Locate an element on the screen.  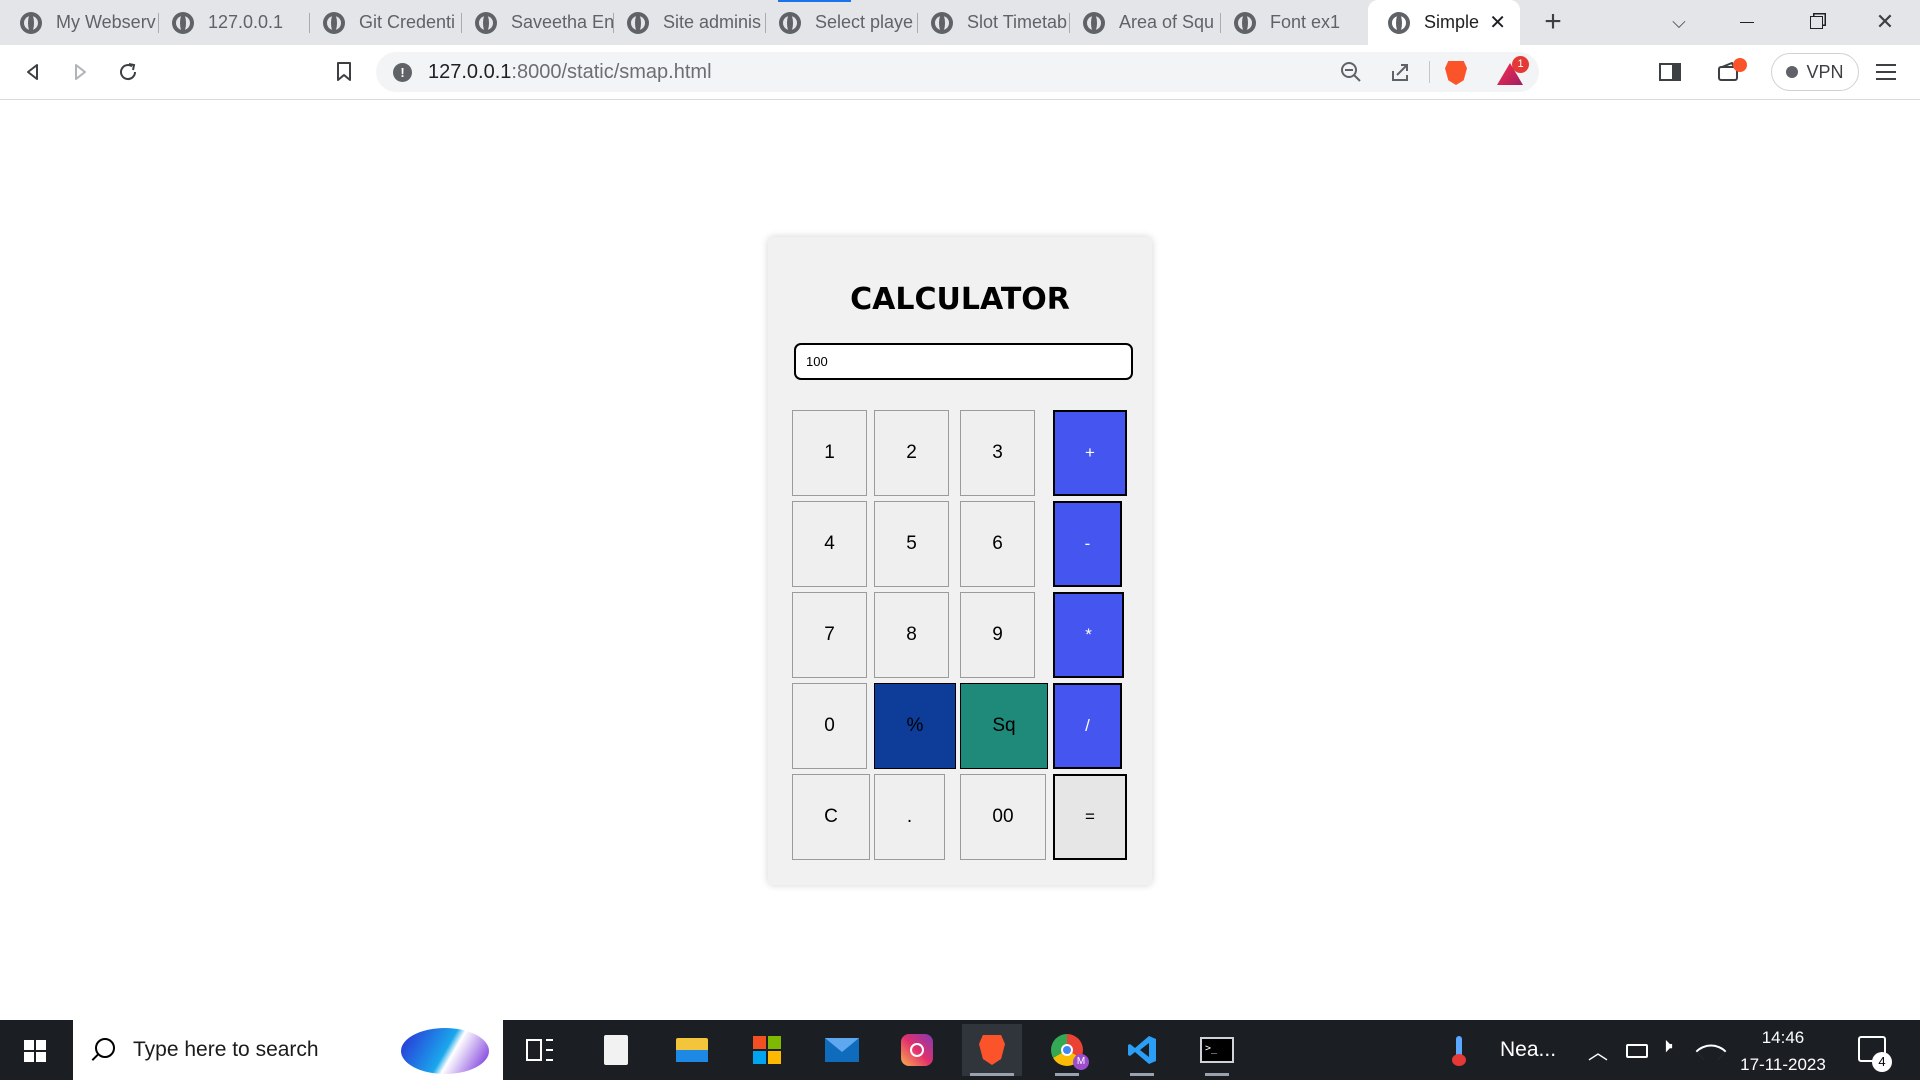
taskbar-search-box: Type here to search is located at coordinates (288, 1050).